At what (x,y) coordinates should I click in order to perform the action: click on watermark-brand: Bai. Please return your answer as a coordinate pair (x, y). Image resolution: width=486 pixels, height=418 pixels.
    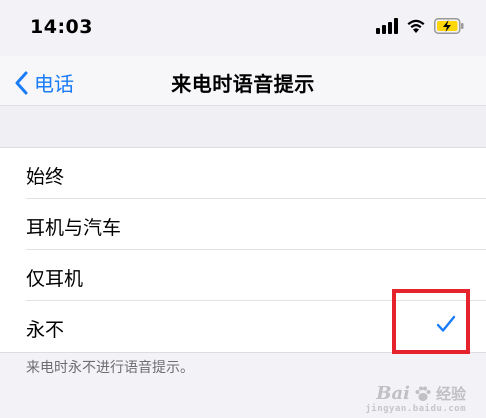
    Looking at the image, I should click on (393, 393).